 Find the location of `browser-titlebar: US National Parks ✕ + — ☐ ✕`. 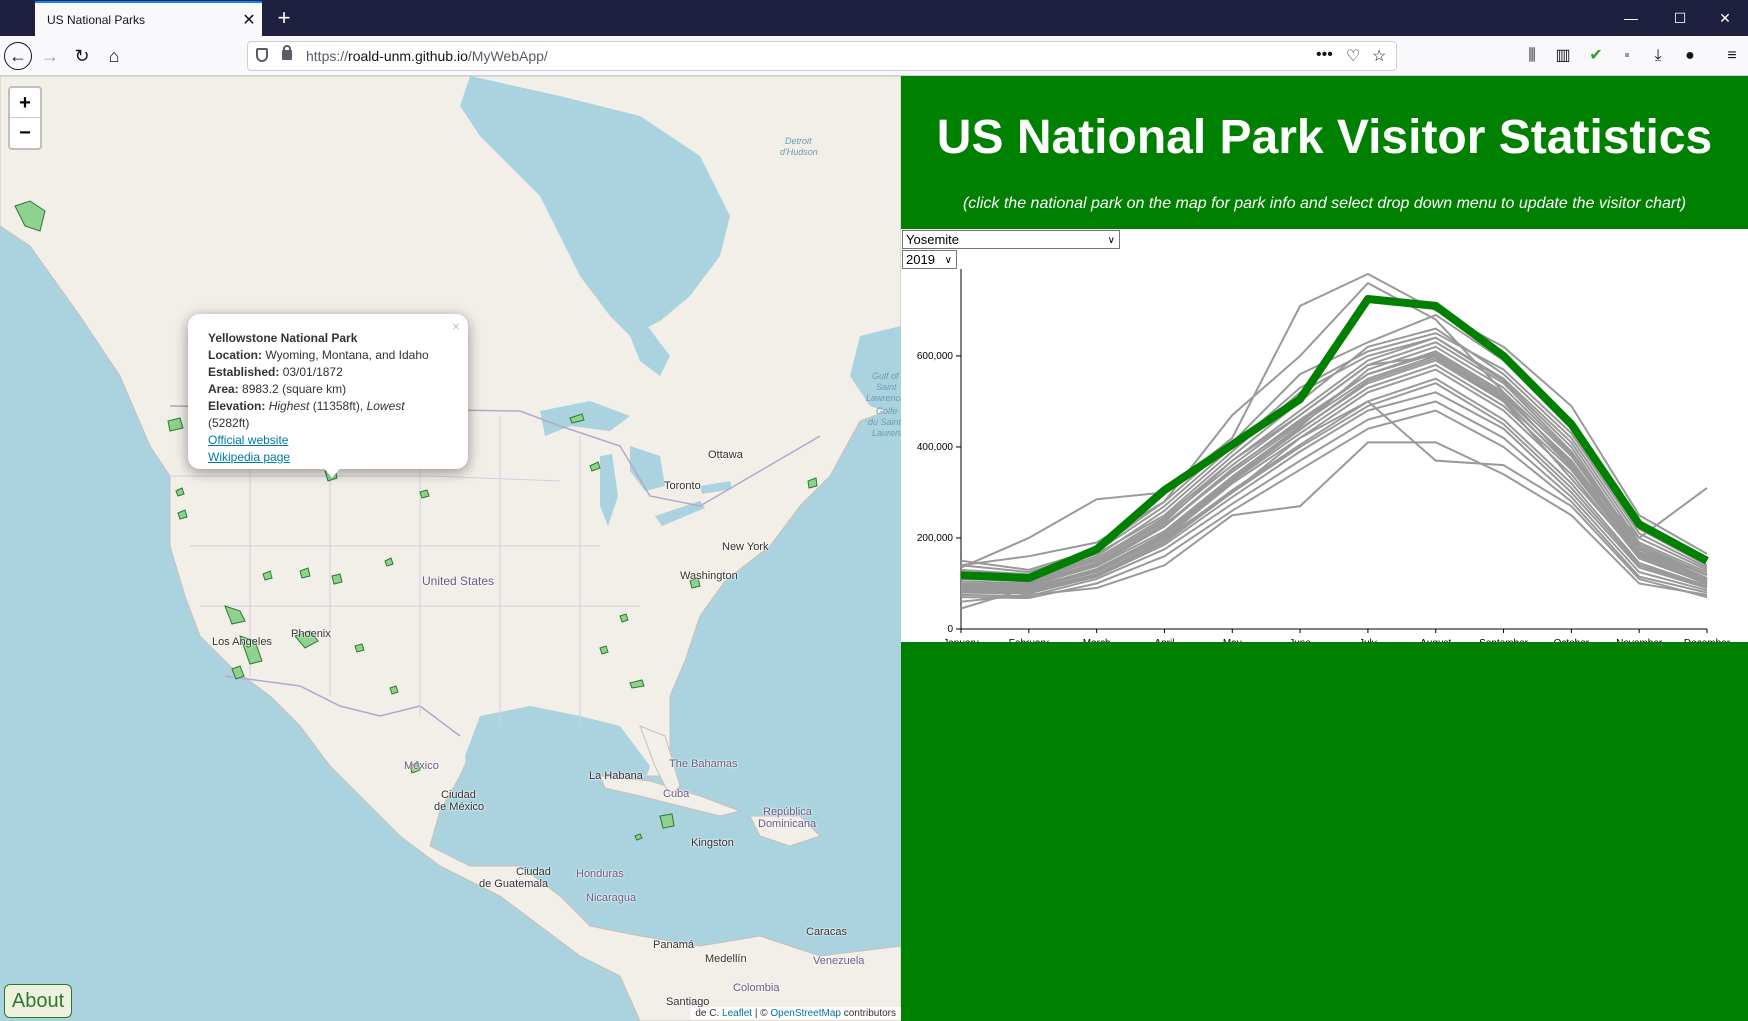

browser-titlebar: US National Parks ✕ + — ☐ ✕ is located at coordinates (874, 18).